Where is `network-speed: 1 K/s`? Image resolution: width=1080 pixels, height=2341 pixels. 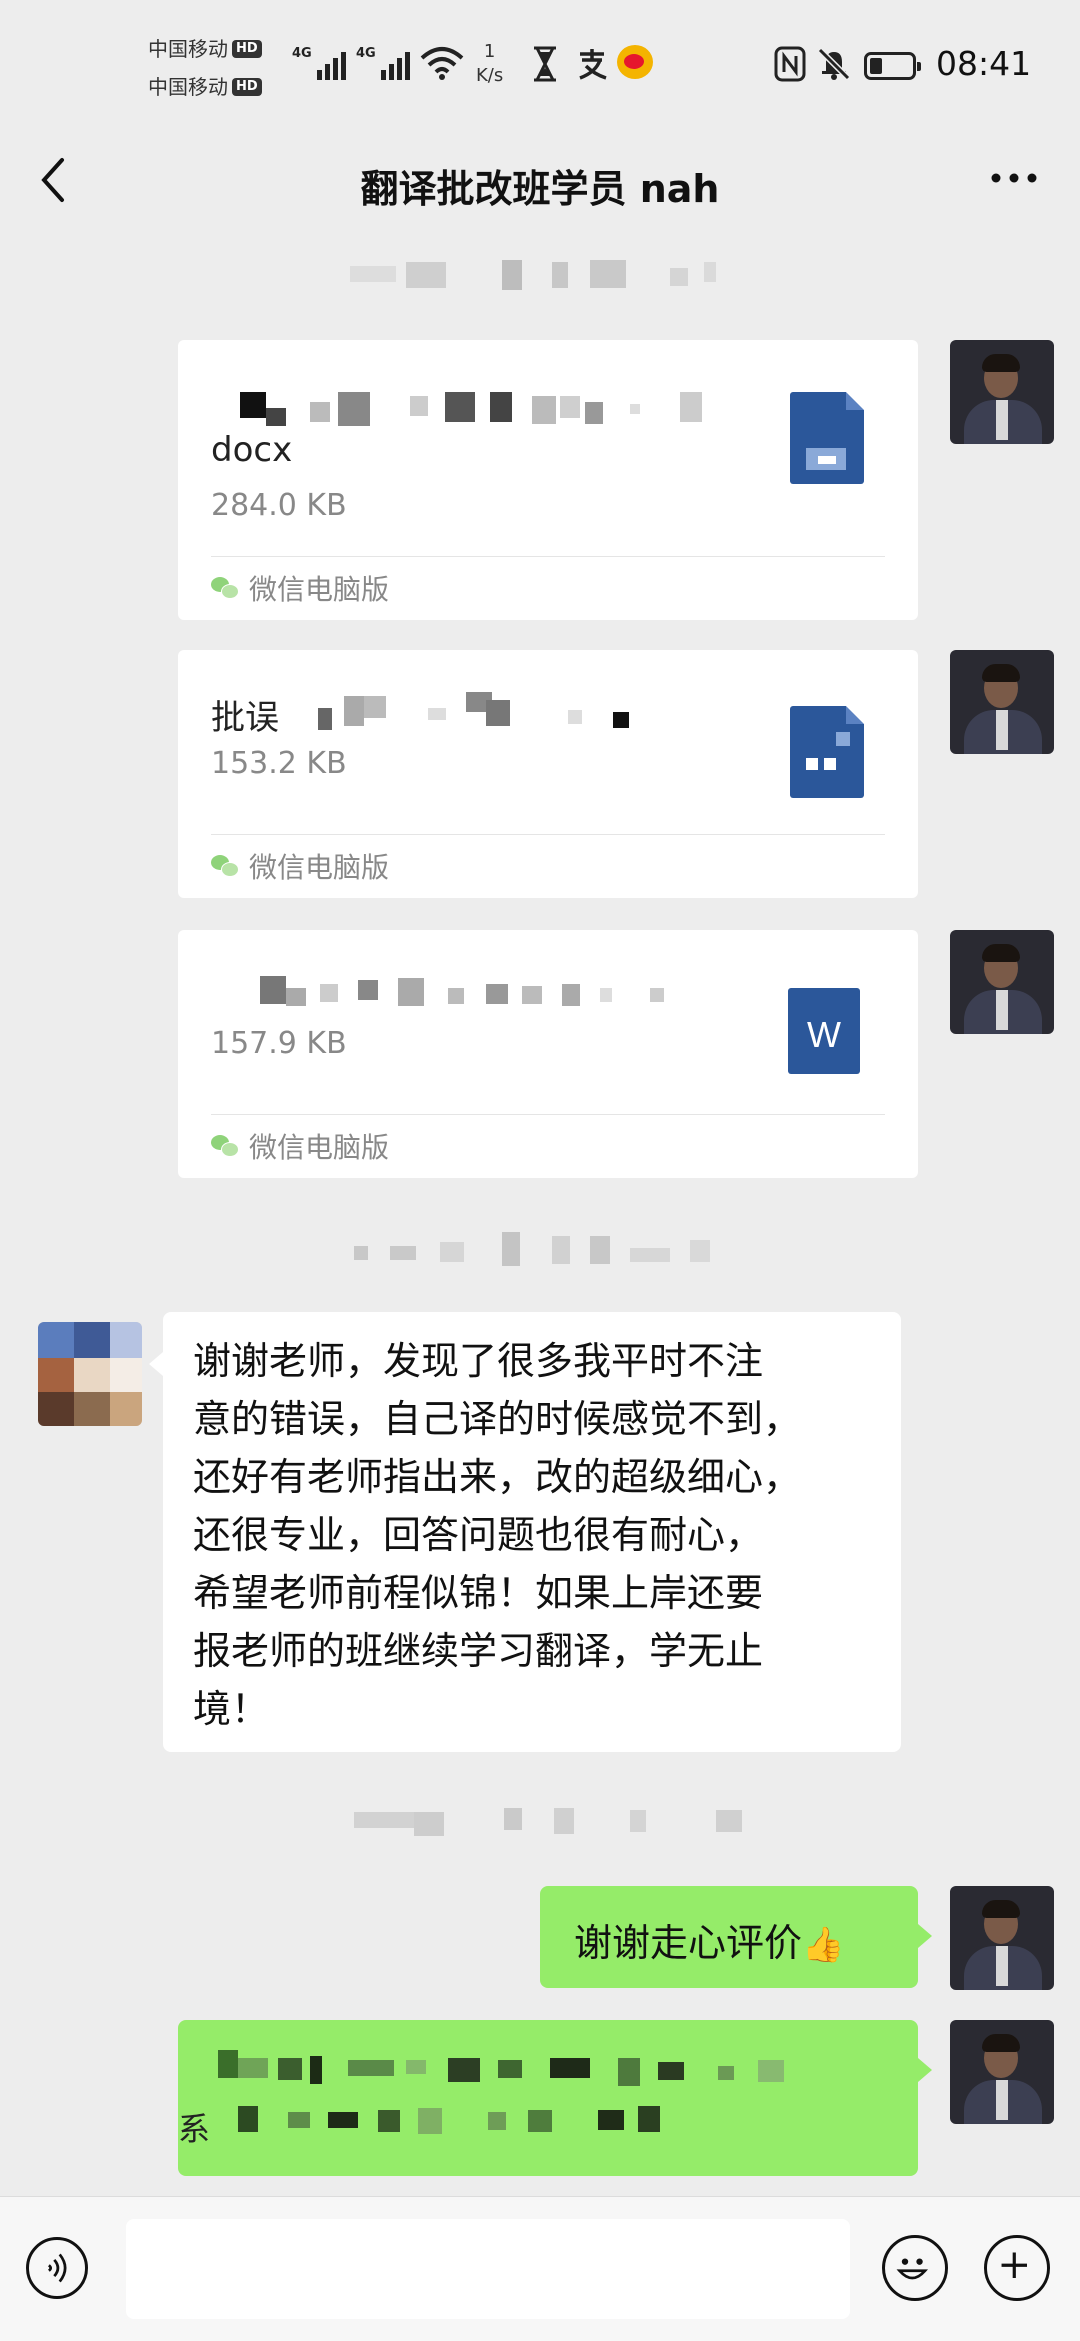
network-speed: 1 K/s is located at coordinates (490, 63).